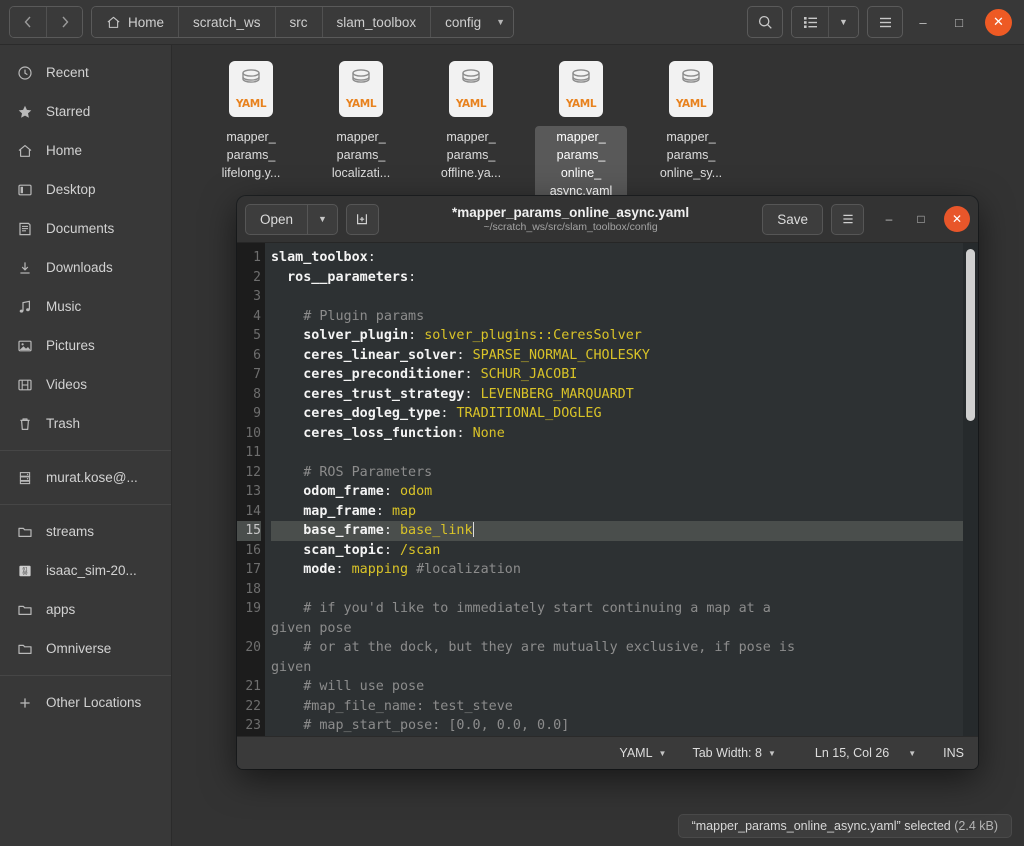  I want to click on music-note-icon, so click(24, 306).